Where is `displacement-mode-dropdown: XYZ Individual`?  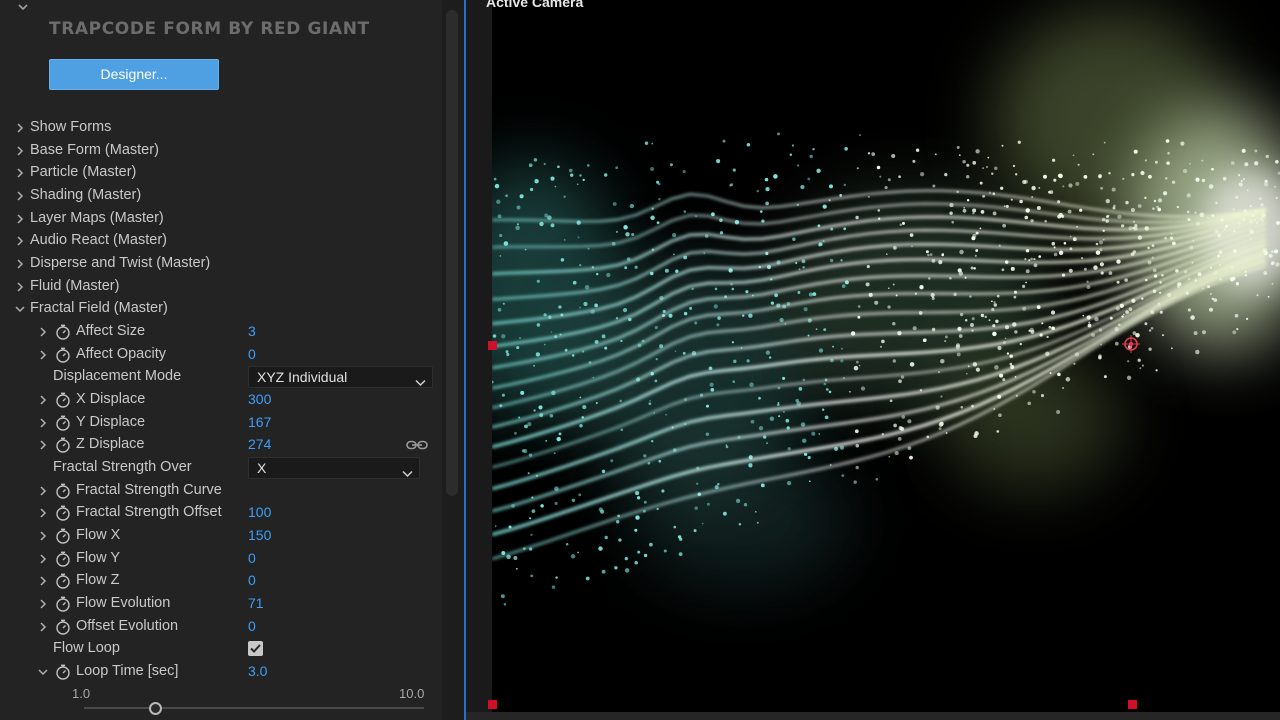
displacement-mode-dropdown: XYZ Individual is located at coordinates (340, 377).